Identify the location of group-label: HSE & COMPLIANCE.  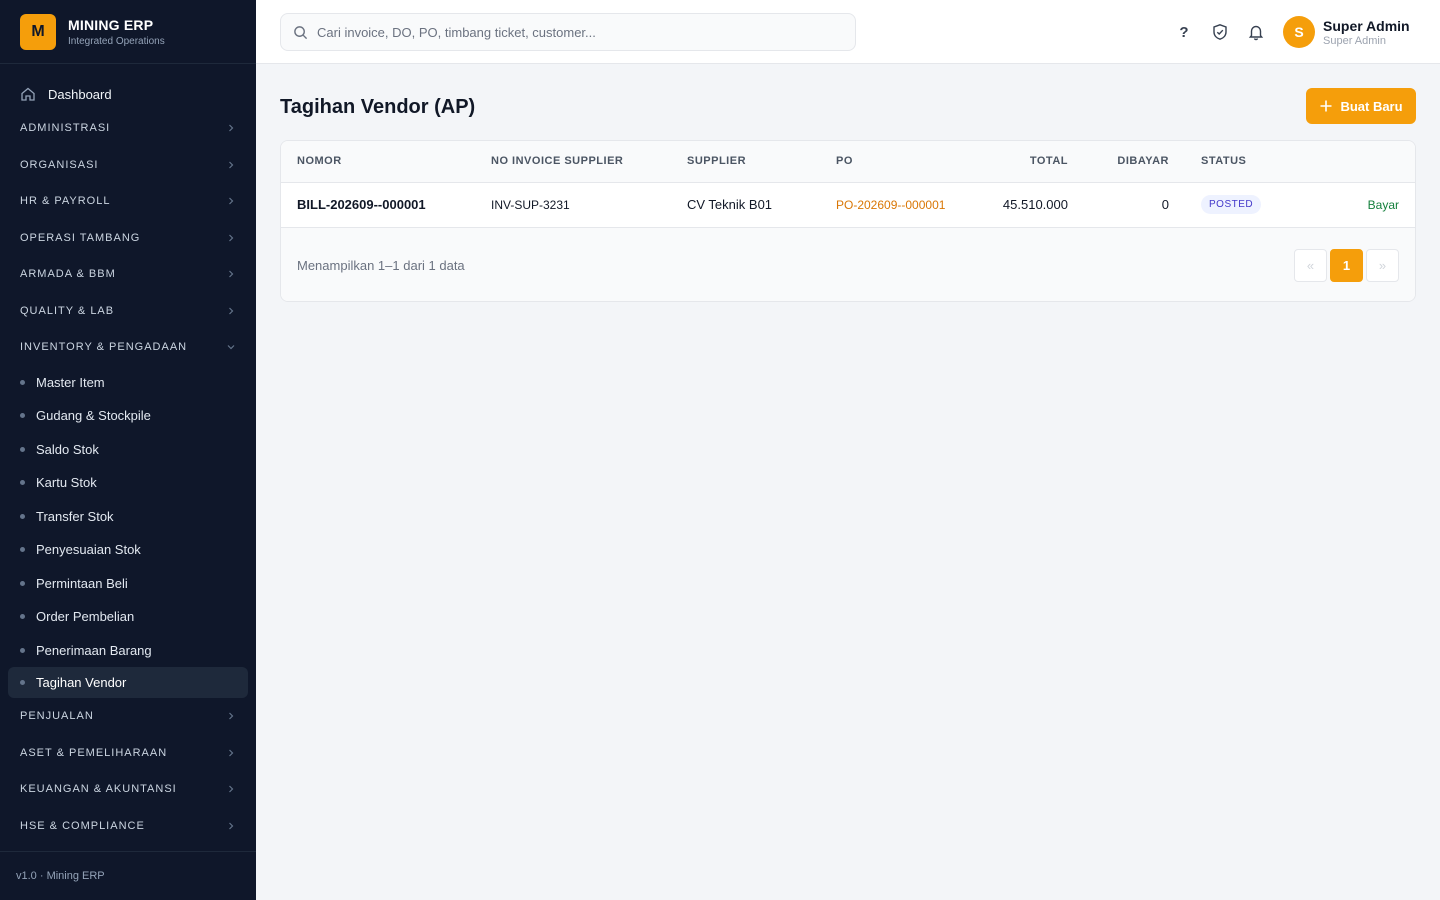
(82, 825).